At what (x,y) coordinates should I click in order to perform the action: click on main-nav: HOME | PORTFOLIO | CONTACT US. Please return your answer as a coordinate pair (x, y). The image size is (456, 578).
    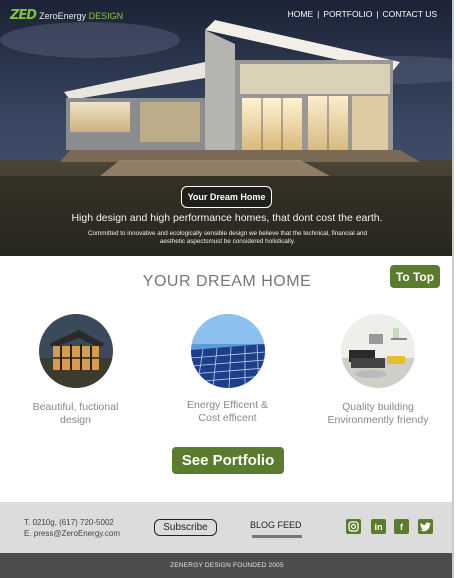
    Looking at the image, I should click on (362, 14).